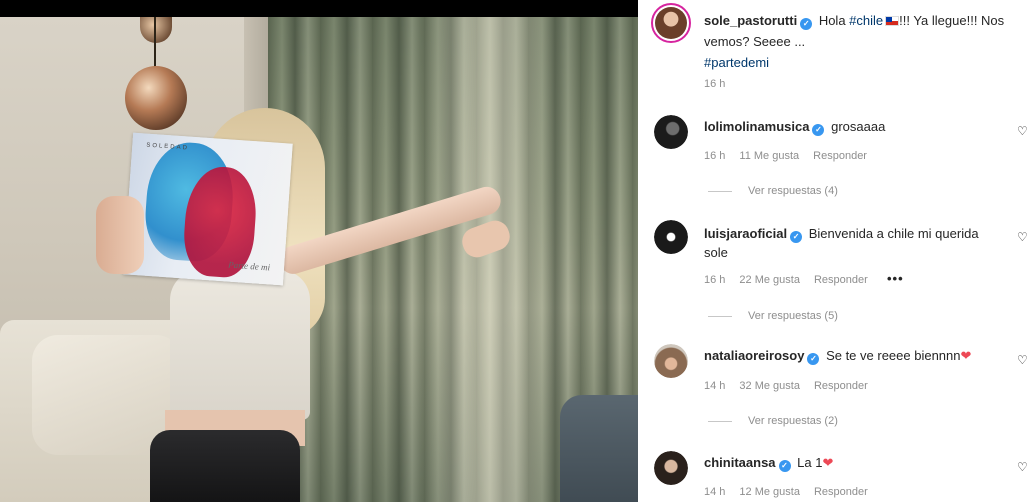  I want to click on view-replies: Ver respuestas (4), so click(773, 191).